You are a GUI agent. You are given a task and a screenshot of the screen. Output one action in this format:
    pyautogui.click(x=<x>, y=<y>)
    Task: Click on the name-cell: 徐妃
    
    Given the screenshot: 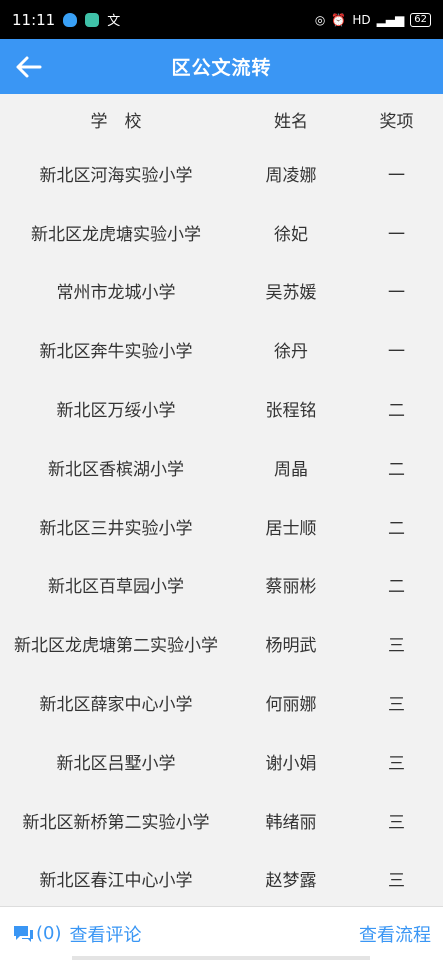 What is the action you would take?
    pyautogui.click(x=291, y=234)
    